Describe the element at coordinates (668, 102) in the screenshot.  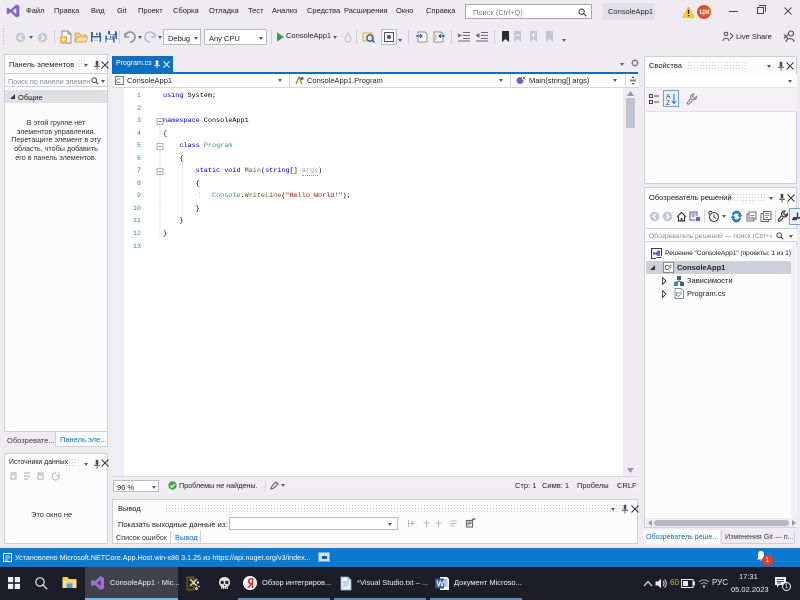
I see `svg-text: Z` at that location.